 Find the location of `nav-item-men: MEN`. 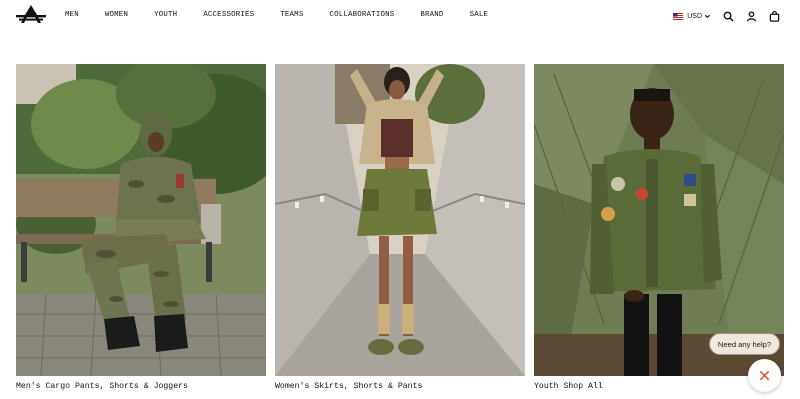

nav-item-men: MEN is located at coordinates (72, 15).